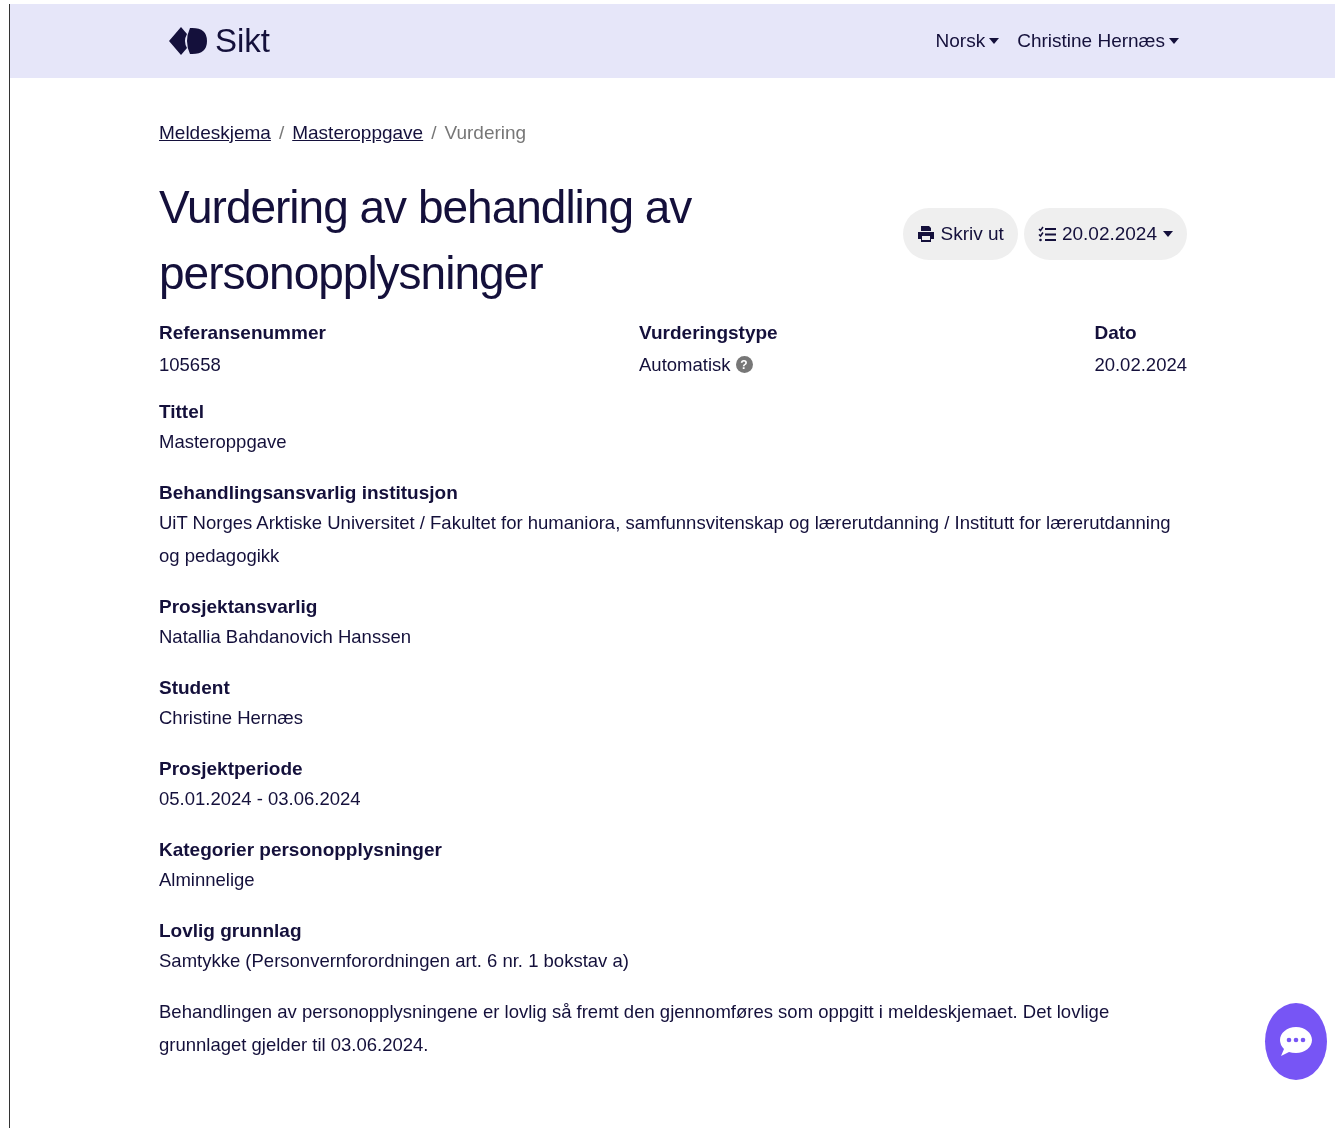  What do you see at coordinates (426, 240) in the screenshot?
I see `page-title: Vurdering av behandling av personopplysninger` at bounding box center [426, 240].